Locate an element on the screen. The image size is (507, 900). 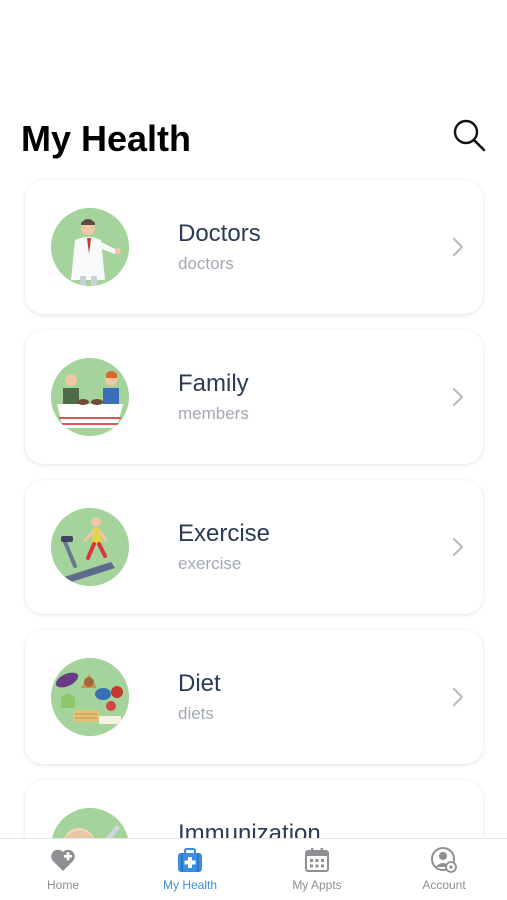
tab-account: Account is located at coordinates (444, 869).